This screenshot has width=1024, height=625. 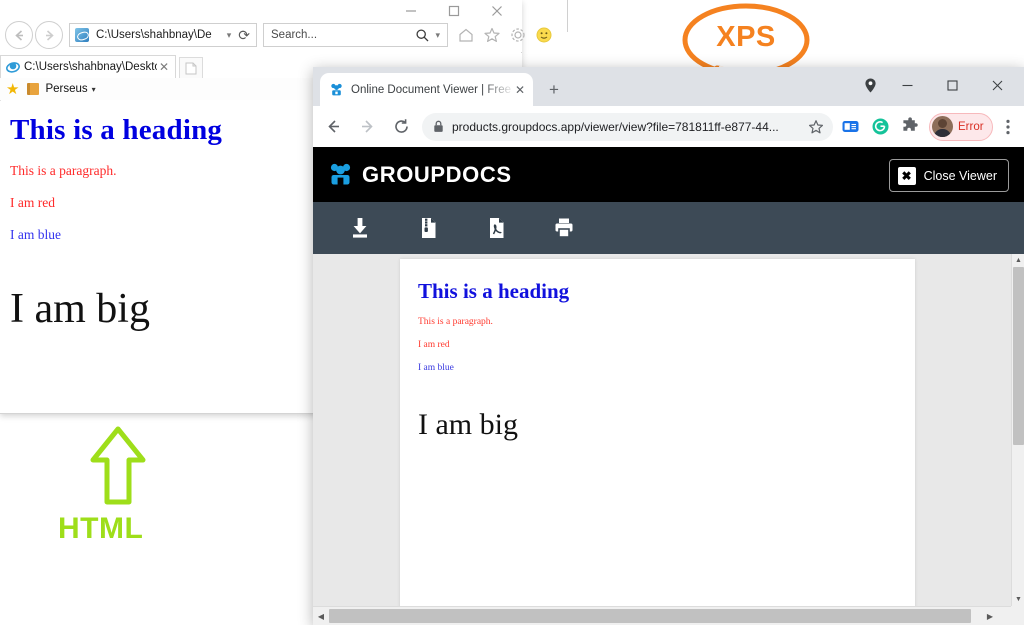 I want to click on profile-status-label: Error, so click(x=971, y=126).